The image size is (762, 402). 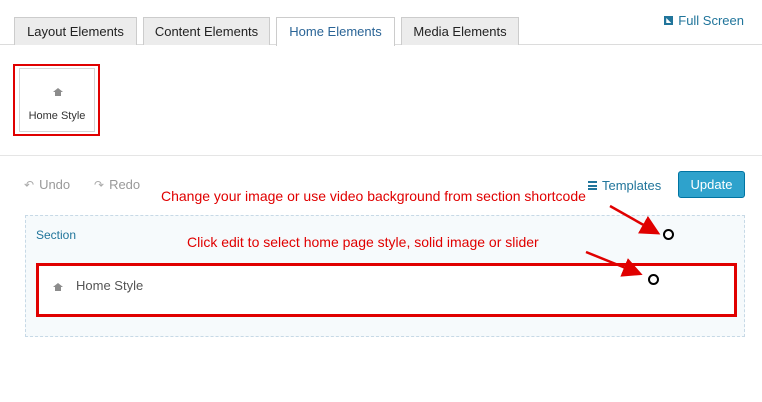 I want to click on arrow-to-section-edit, so click(x=635, y=219).